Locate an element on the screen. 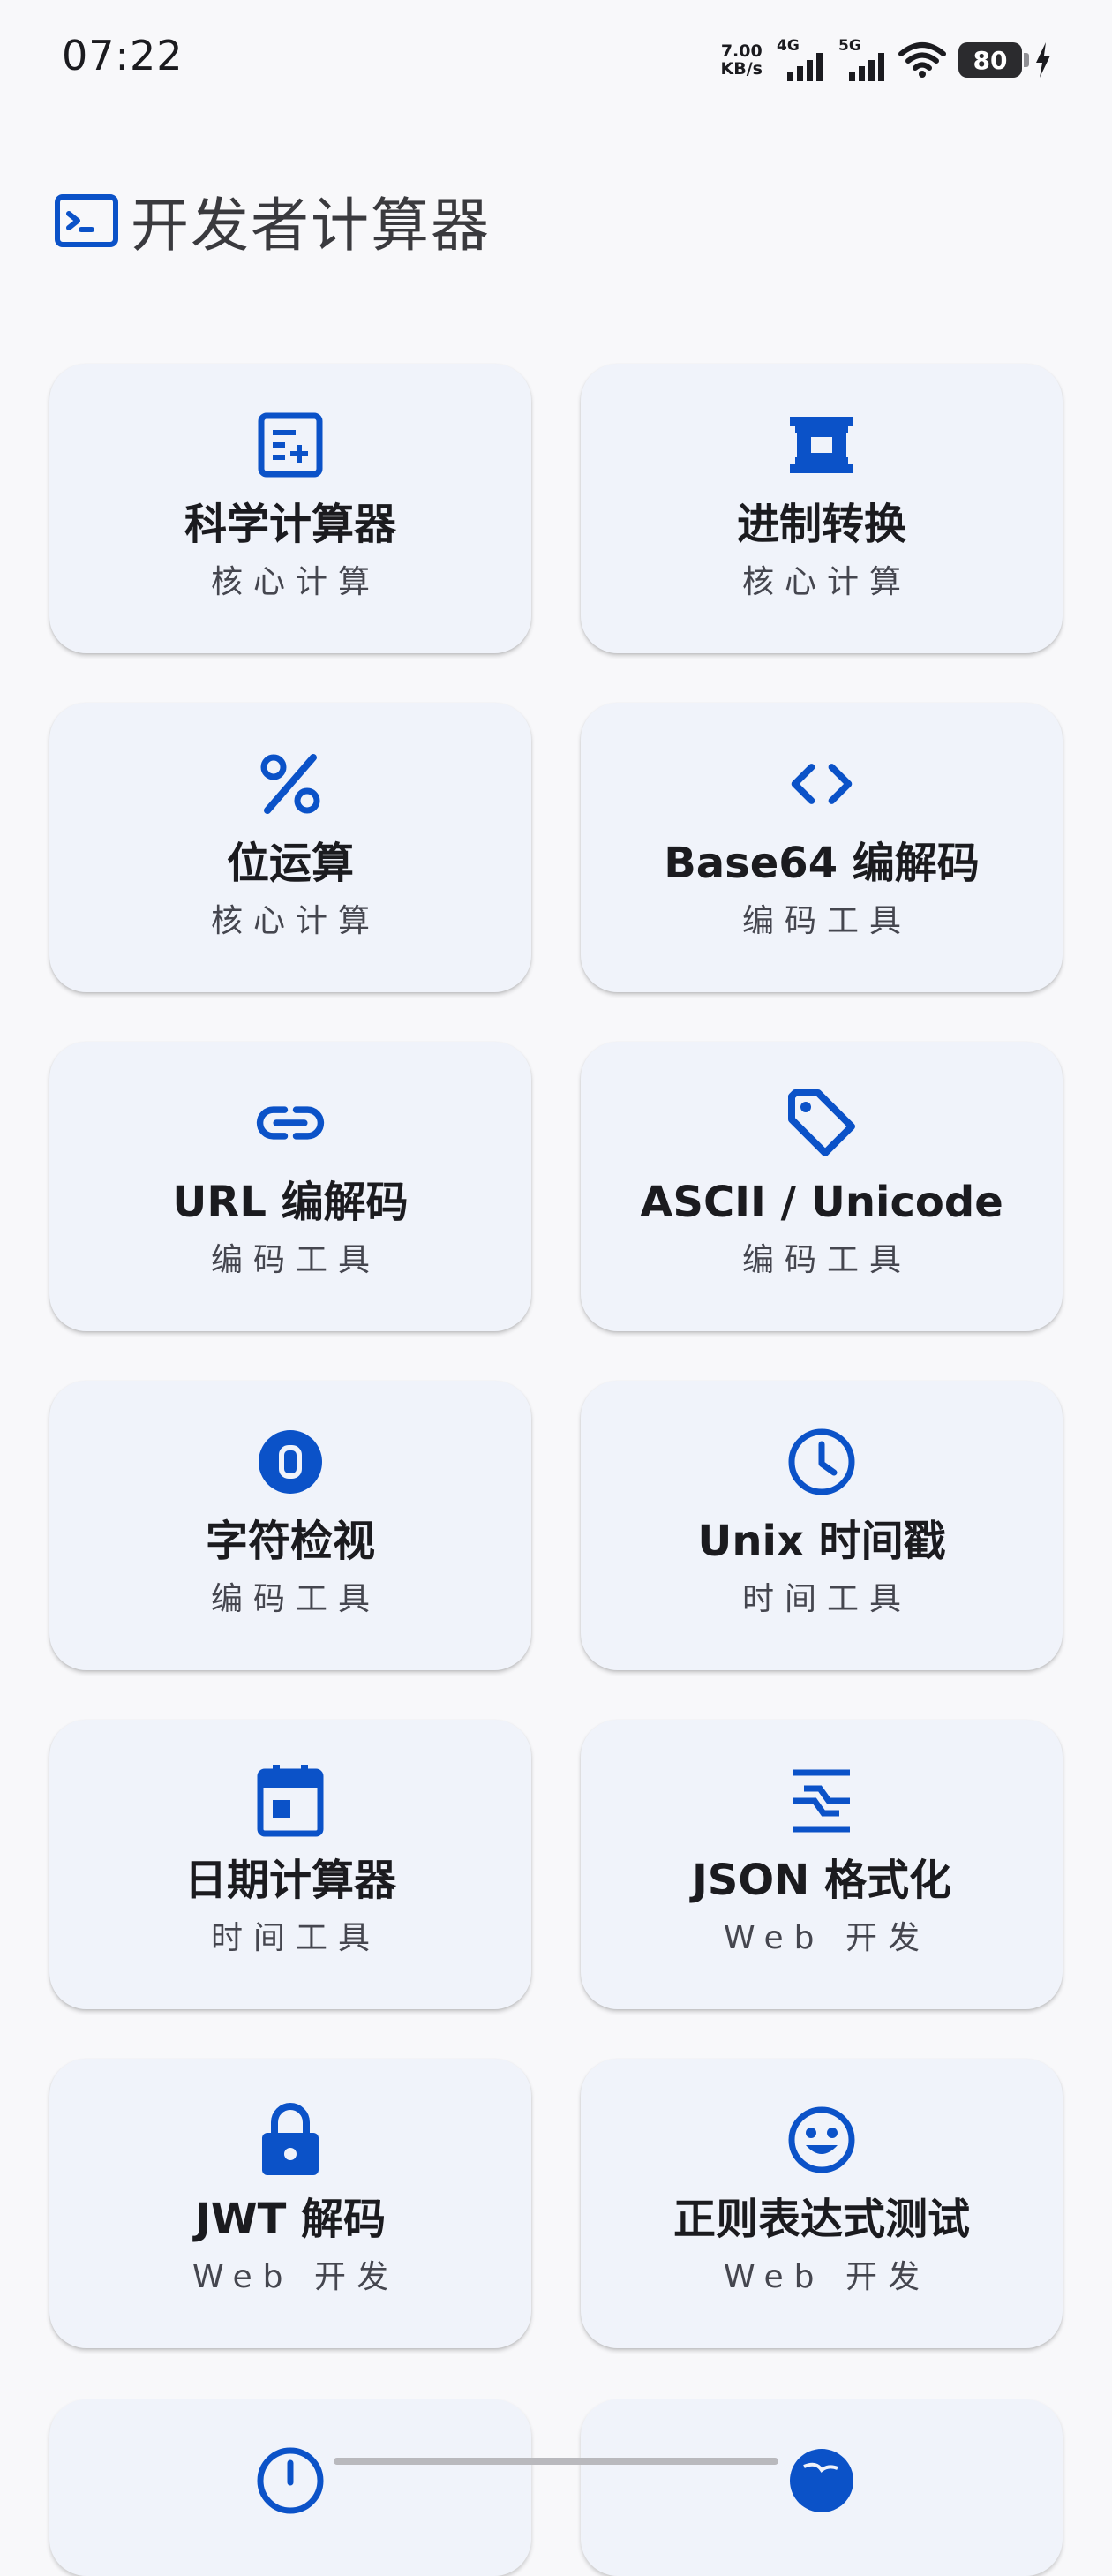  link-icon is located at coordinates (290, 1123).